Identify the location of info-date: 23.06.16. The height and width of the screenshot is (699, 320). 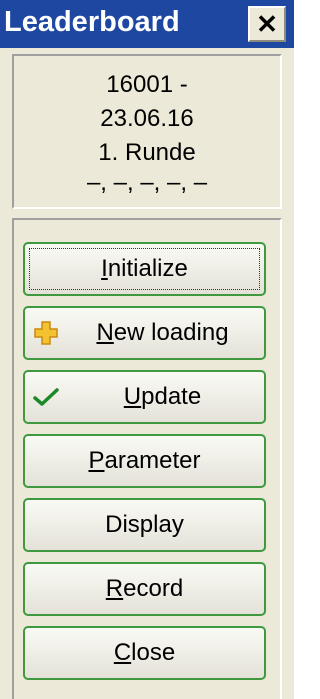
(147, 118).